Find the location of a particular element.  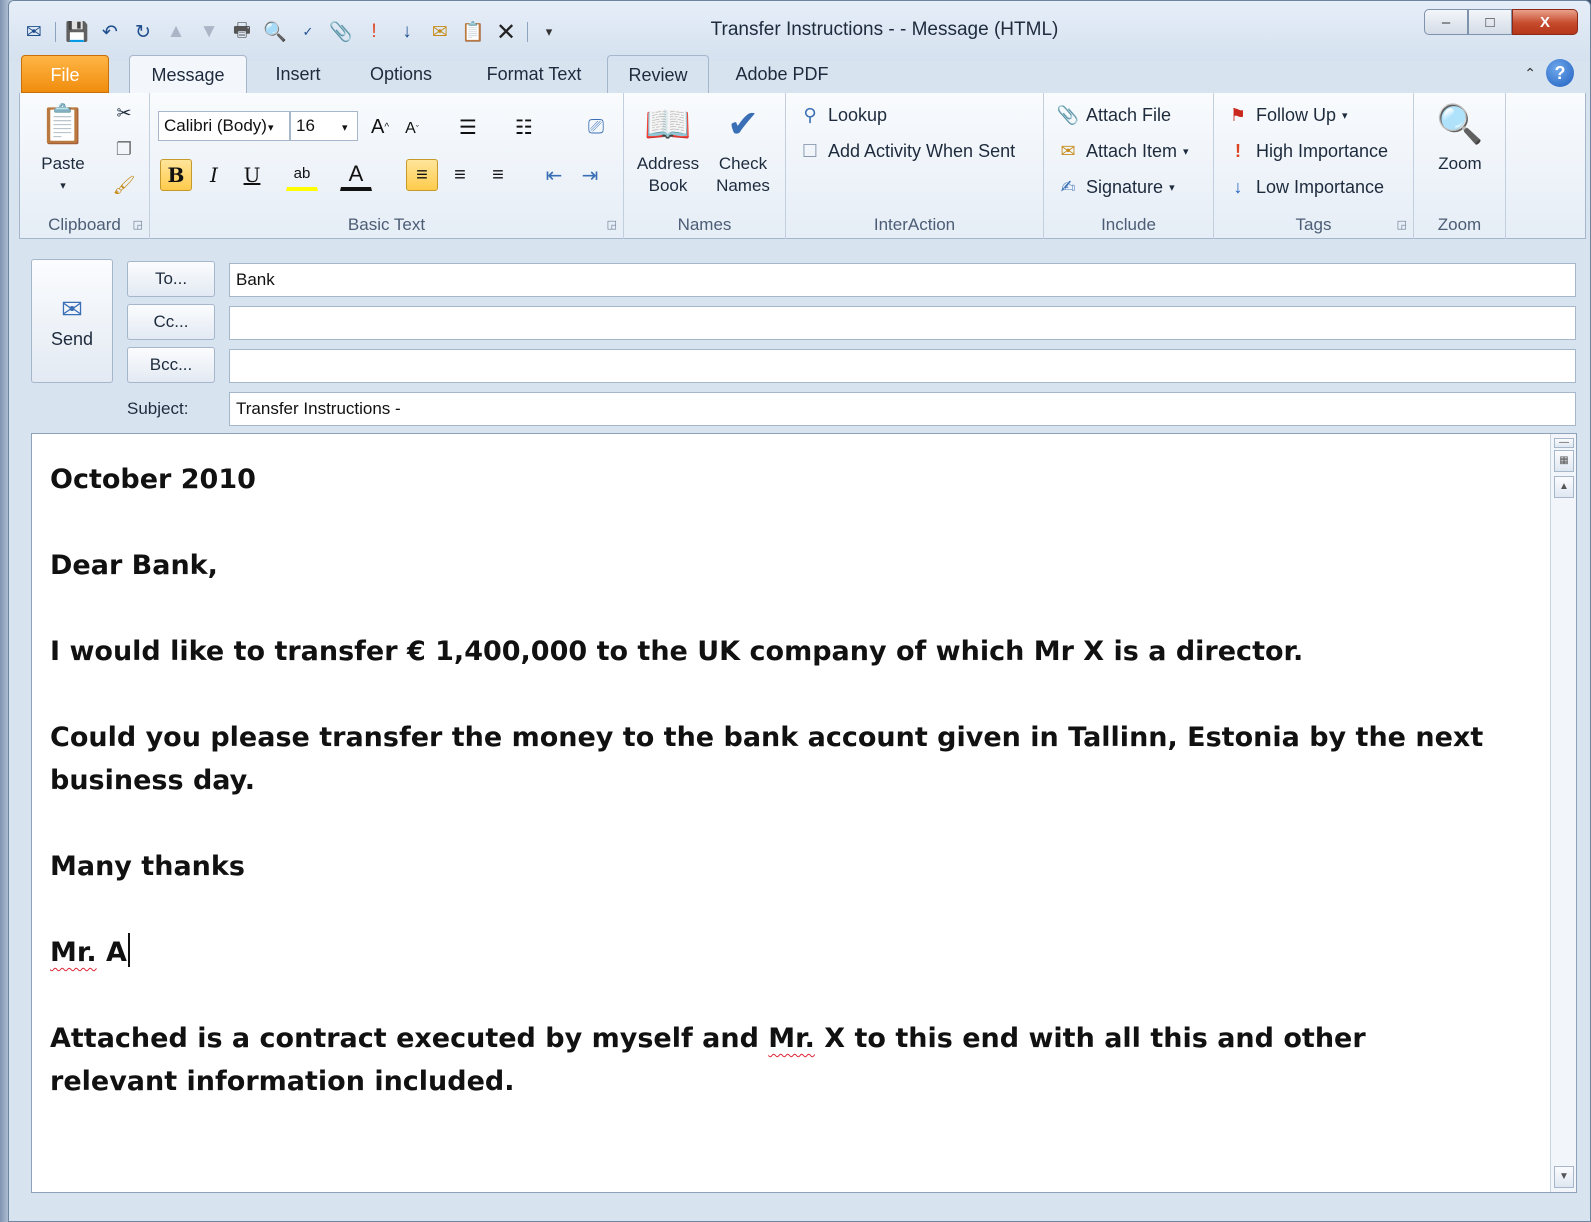

paperclip-icon: 📎 is located at coordinates (1068, 115).